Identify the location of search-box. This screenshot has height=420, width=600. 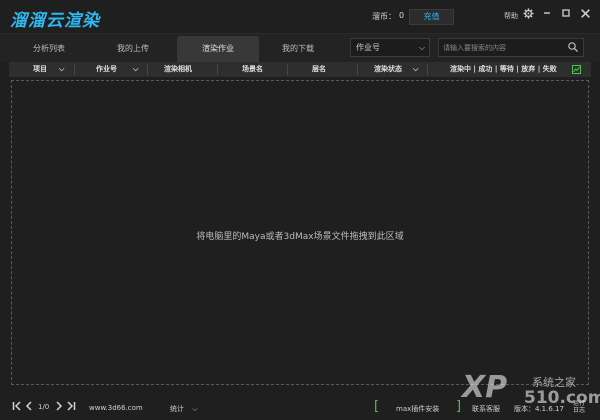
(511, 47).